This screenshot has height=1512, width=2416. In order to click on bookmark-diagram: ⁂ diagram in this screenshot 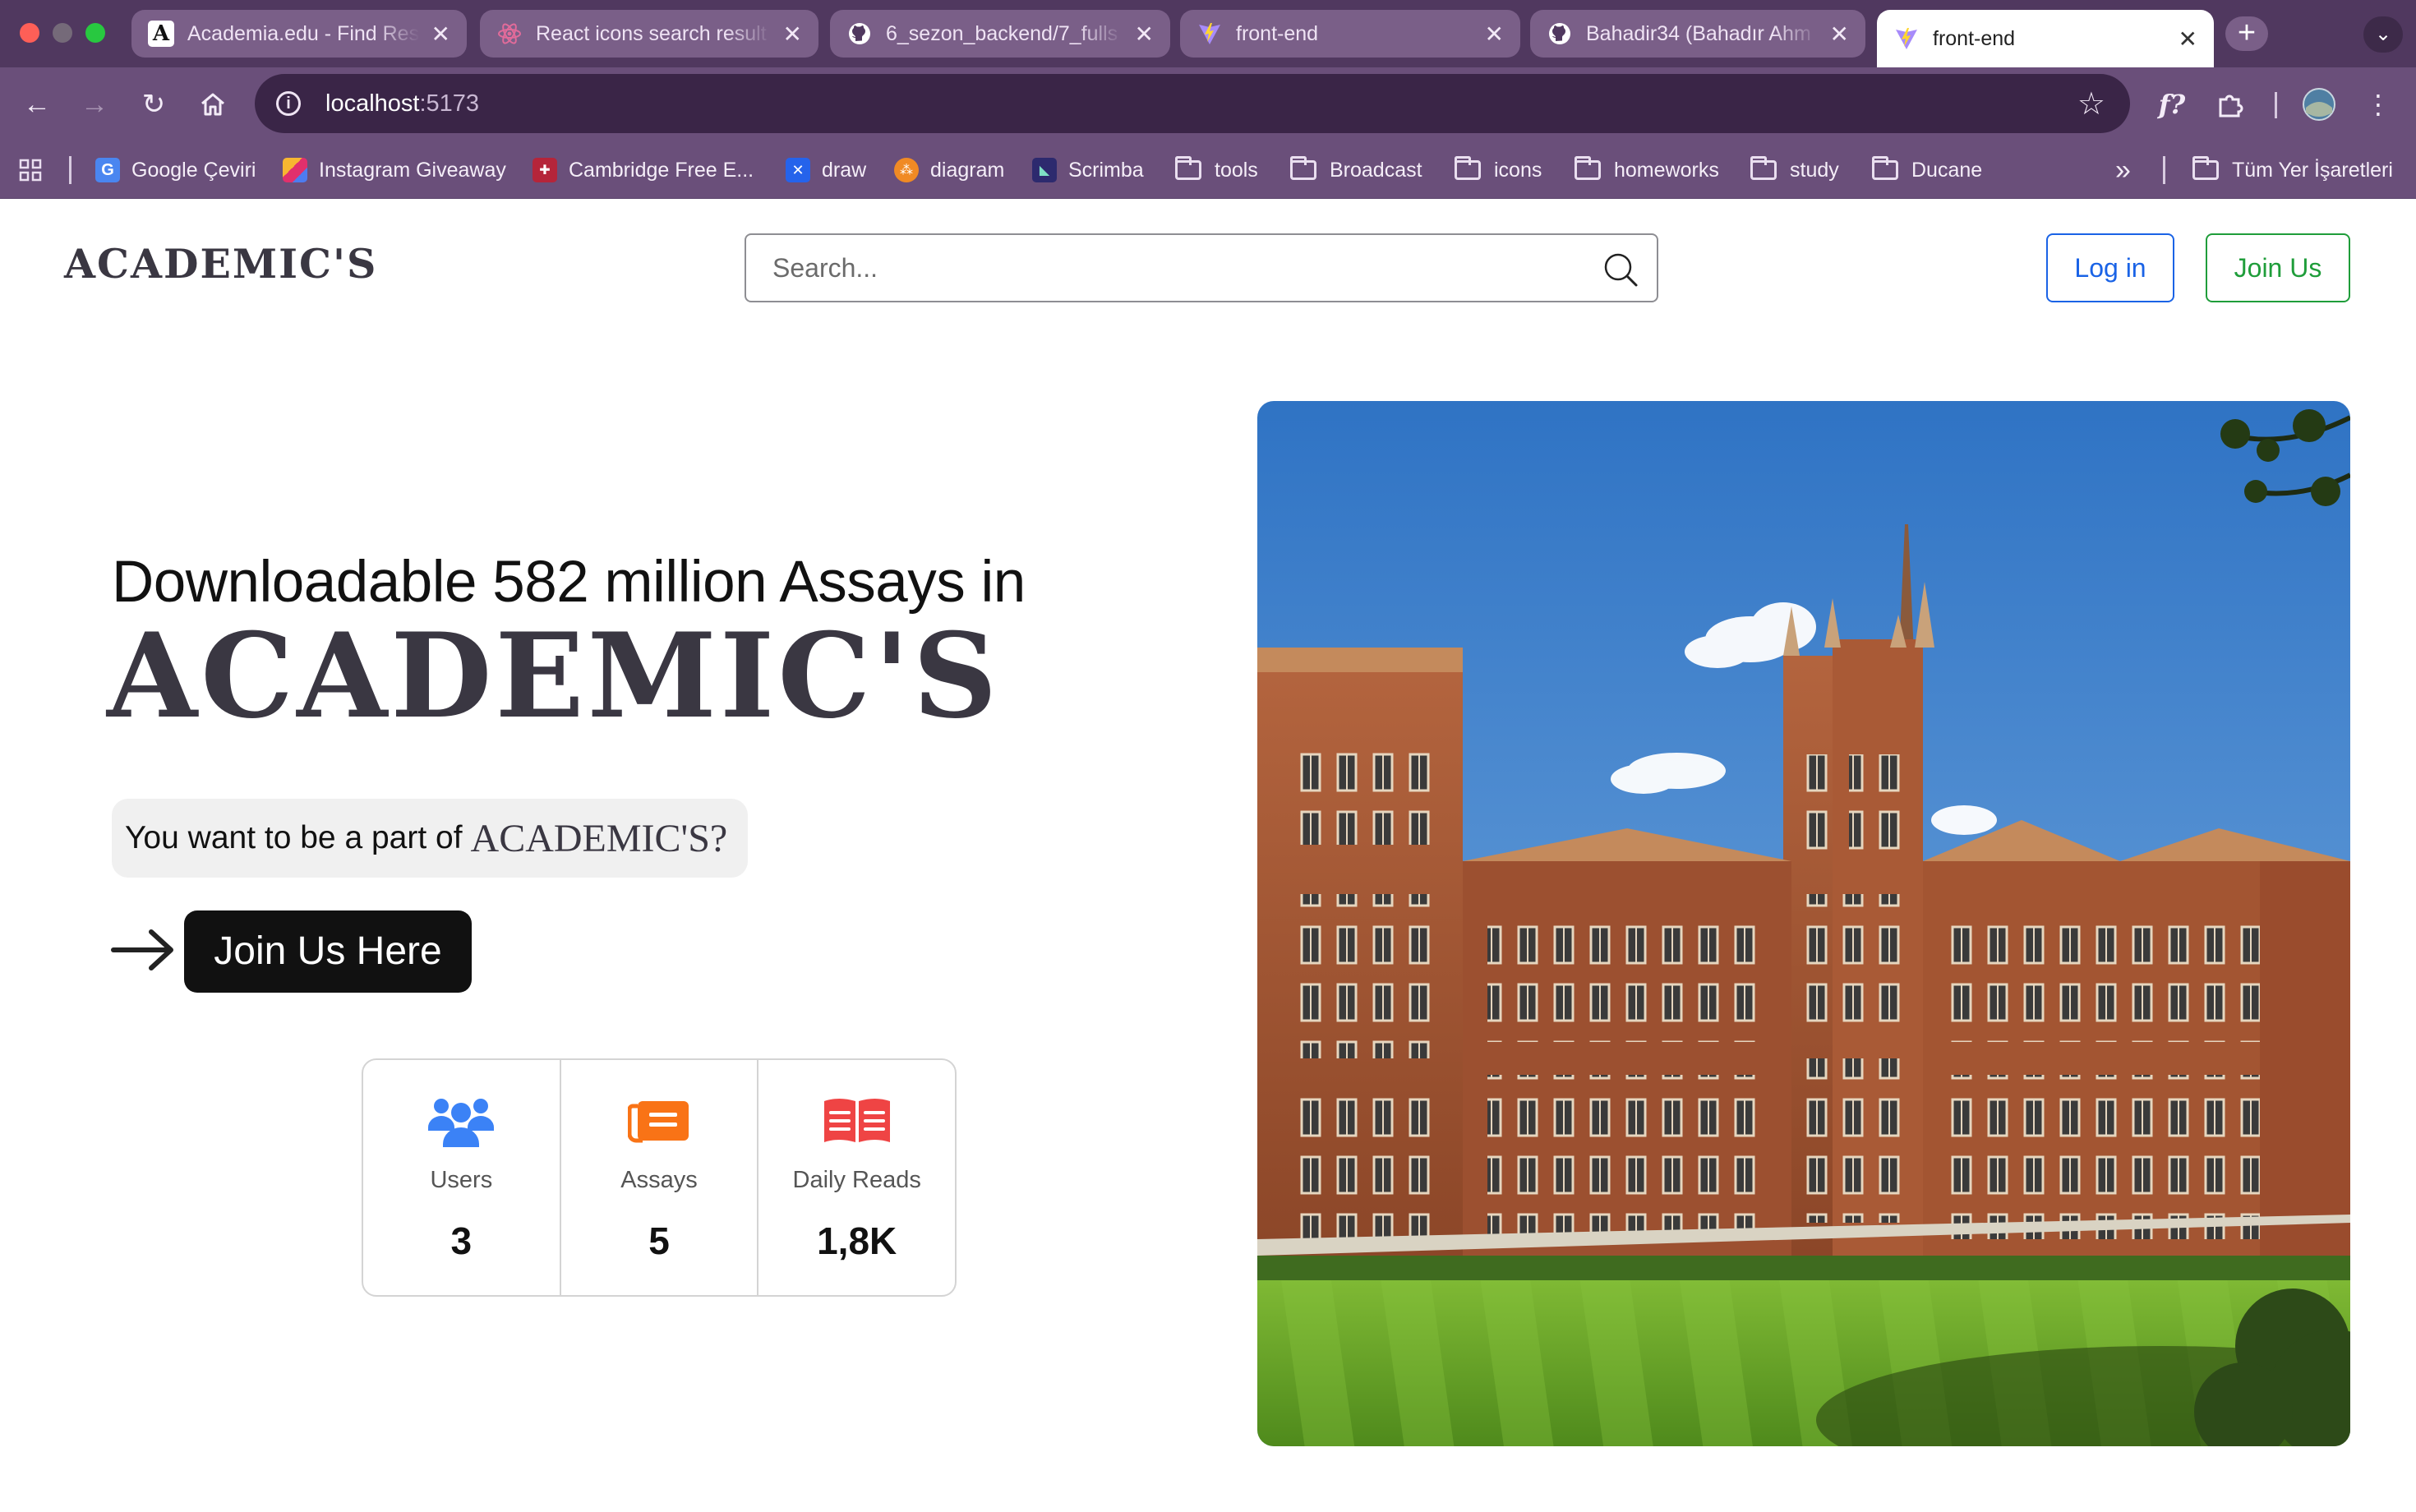, I will do `click(949, 170)`.